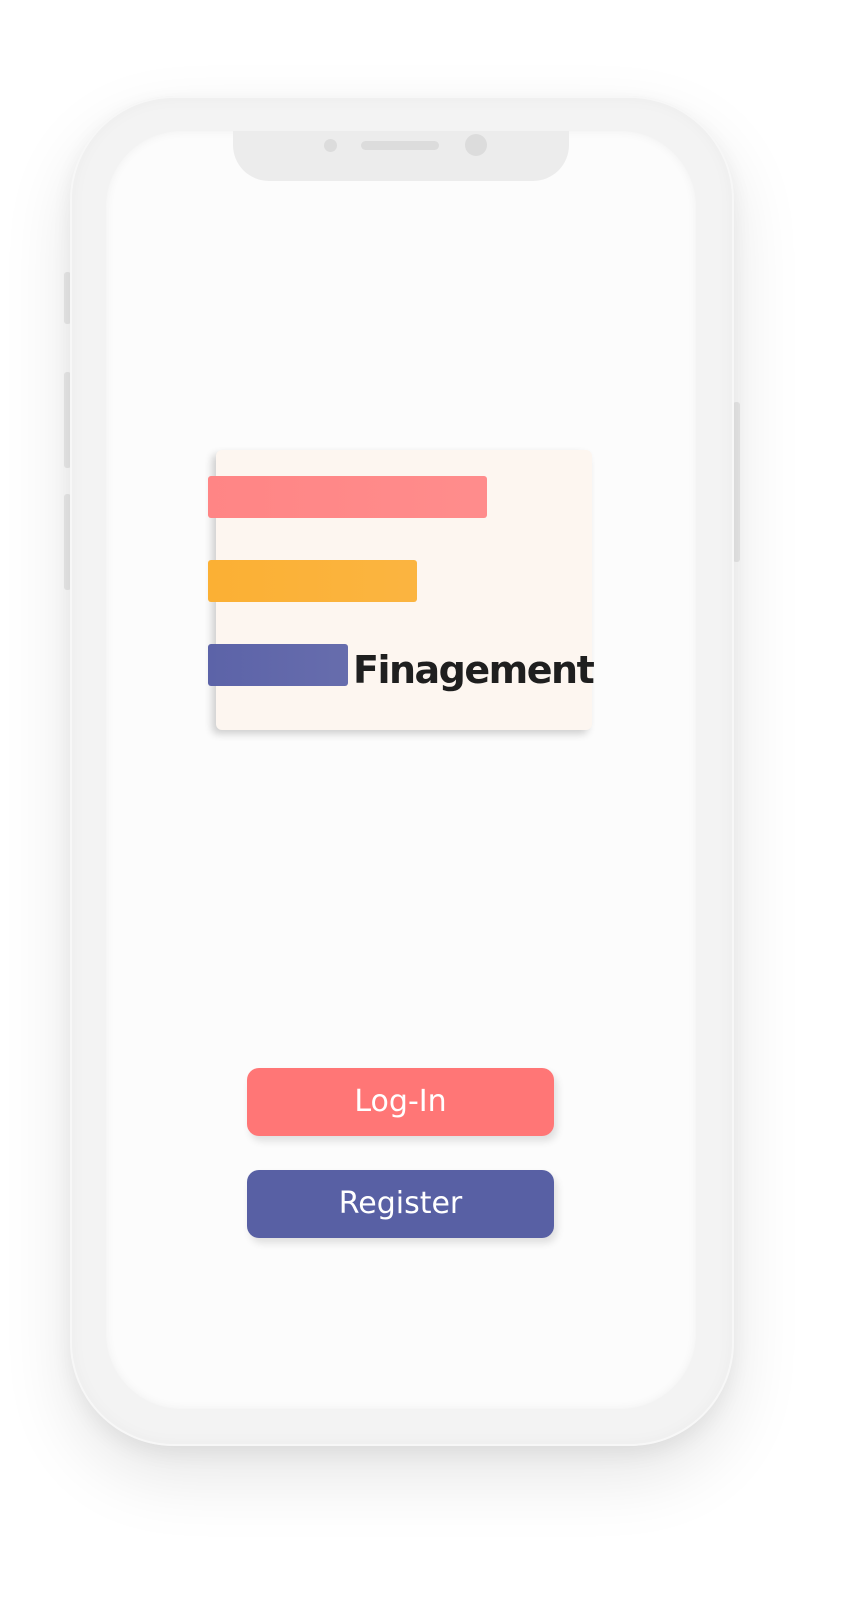  I want to click on speaker-grille-icon, so click(400, 145).